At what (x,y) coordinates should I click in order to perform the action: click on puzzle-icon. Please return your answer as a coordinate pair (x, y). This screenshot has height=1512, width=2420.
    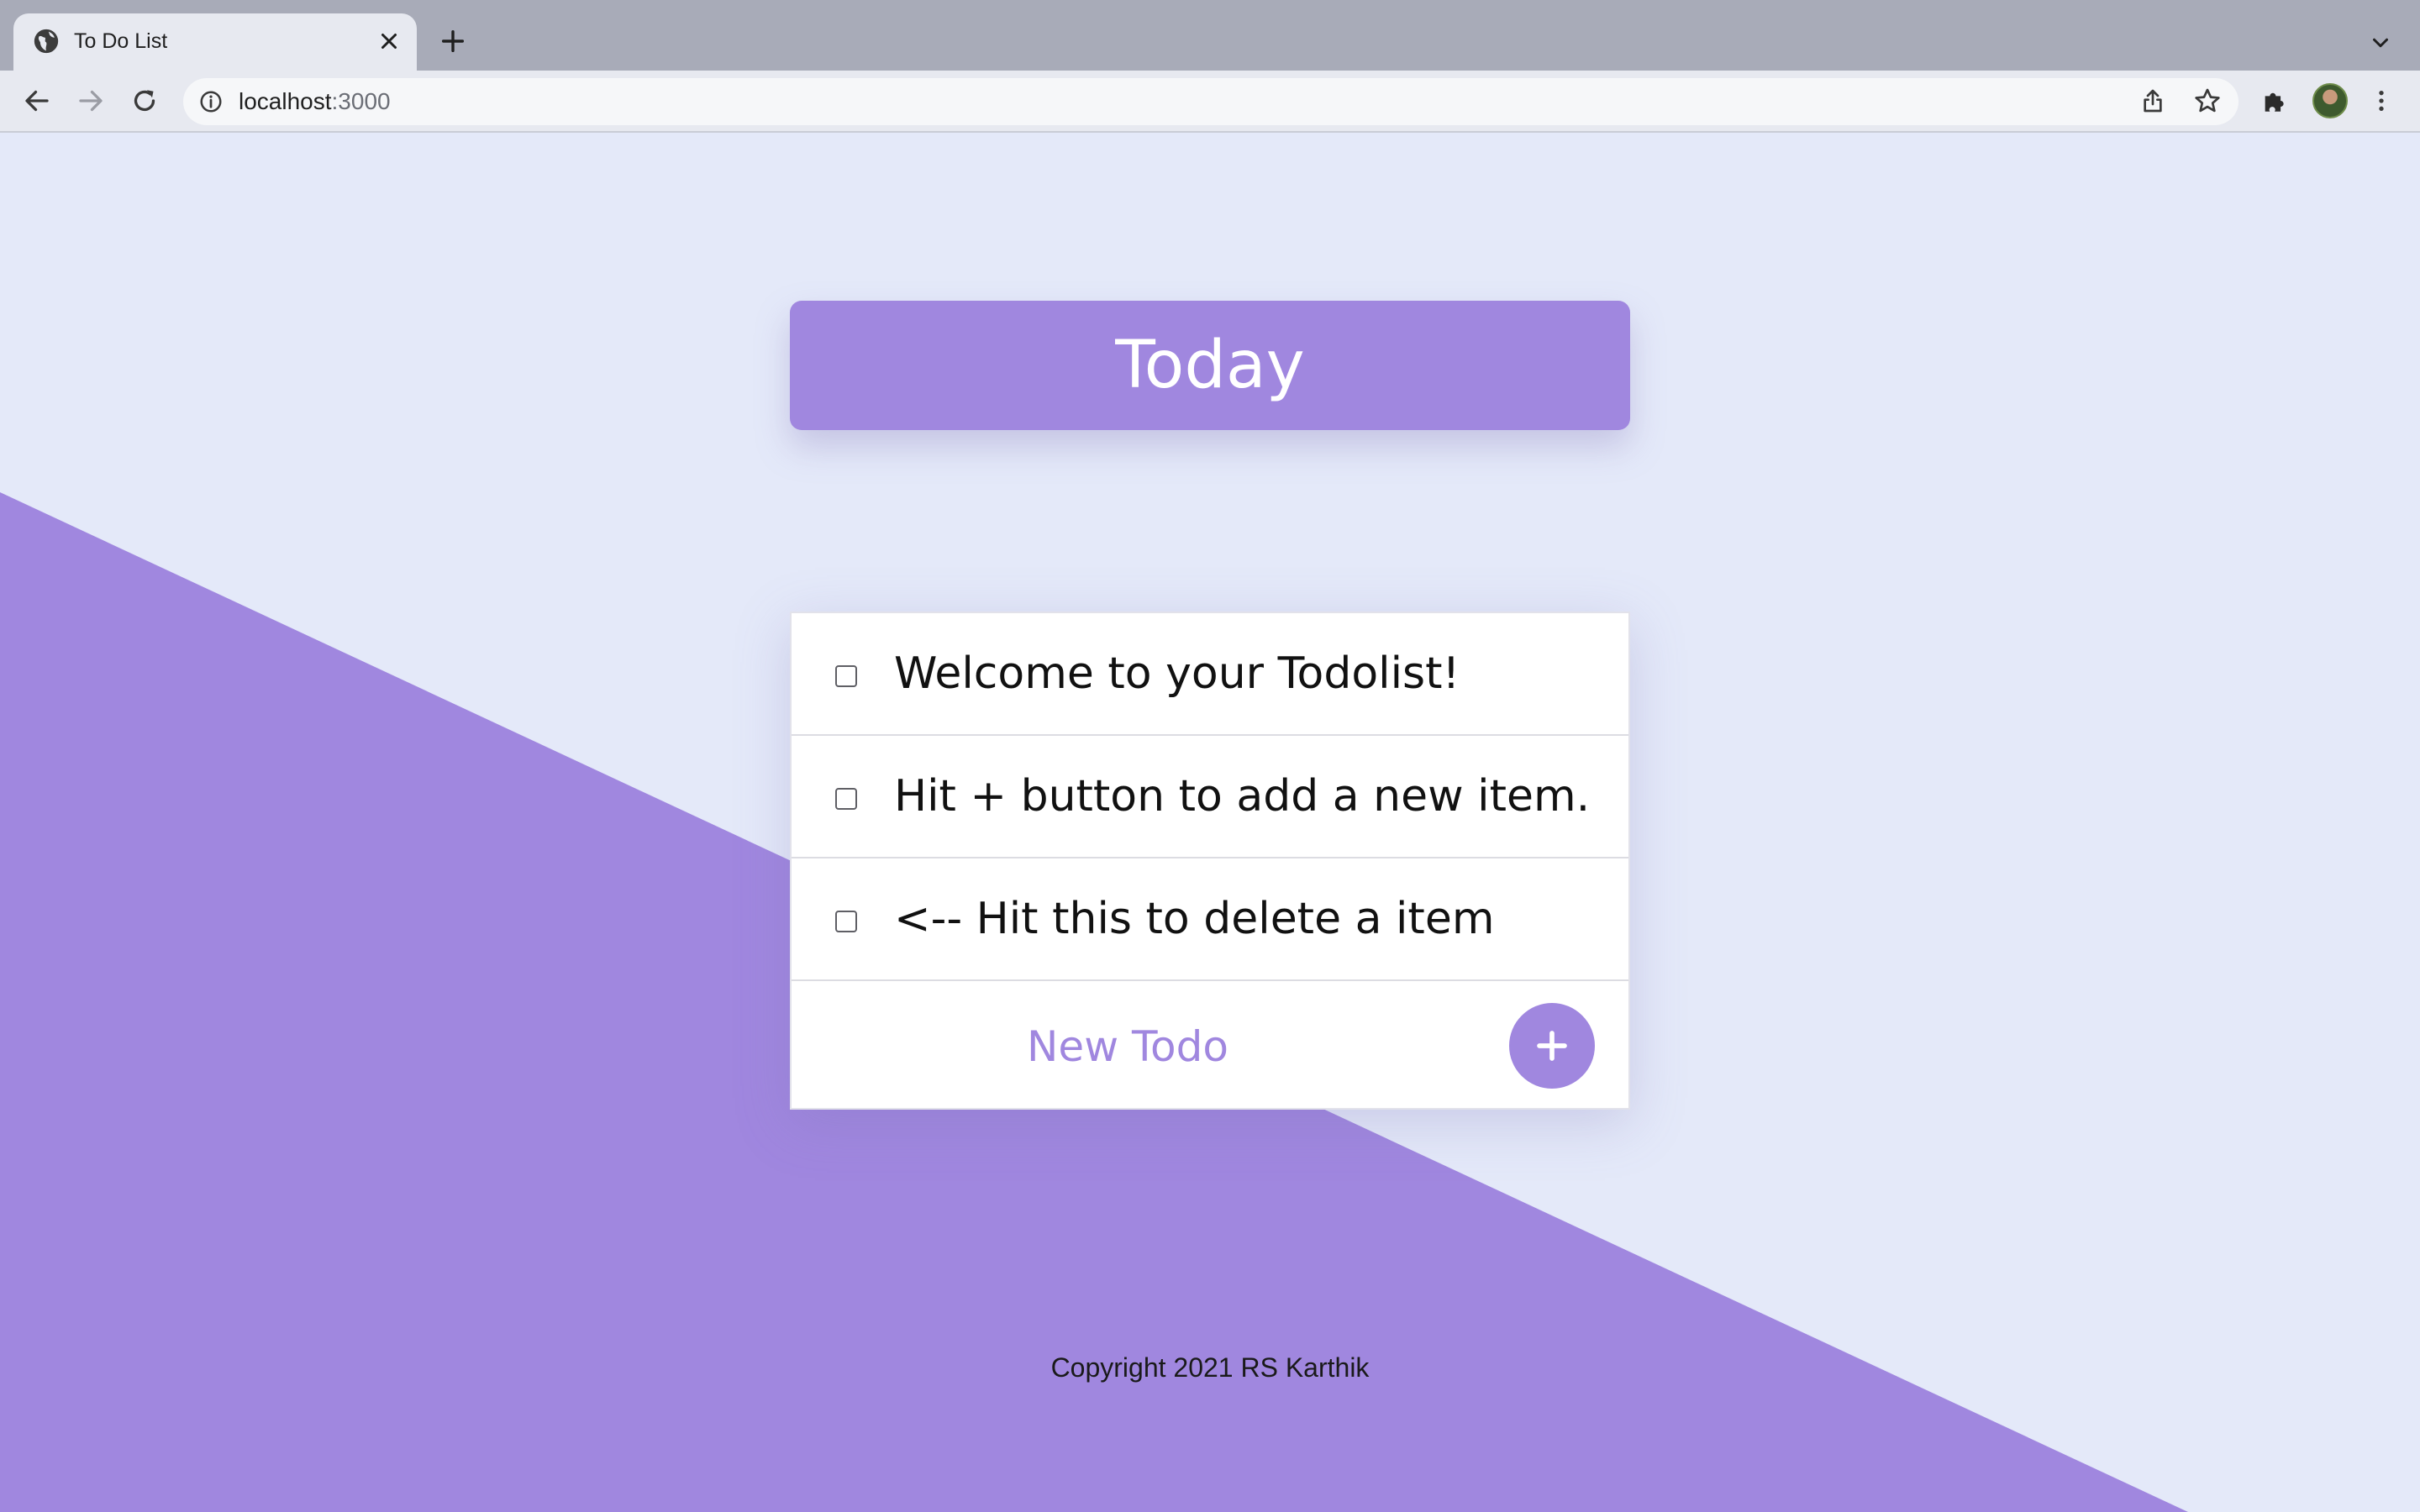
    Looking at the image, I should click on (2274, 101).